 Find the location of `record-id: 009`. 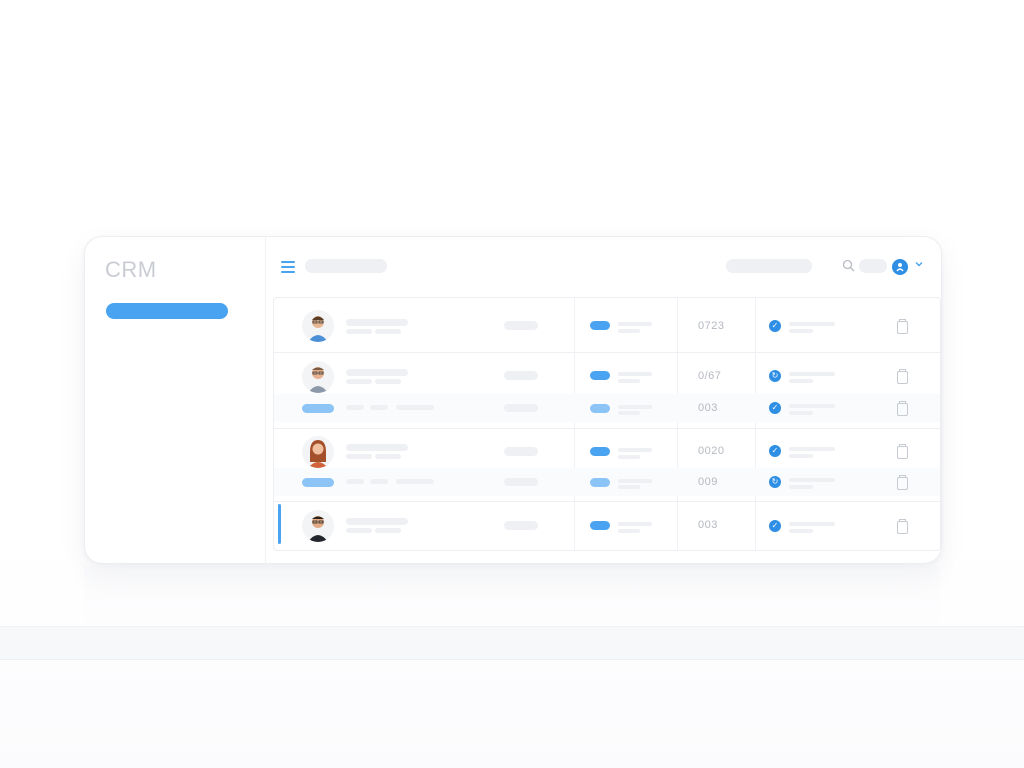

record-id: 009 is located at coordinates (708, 482).